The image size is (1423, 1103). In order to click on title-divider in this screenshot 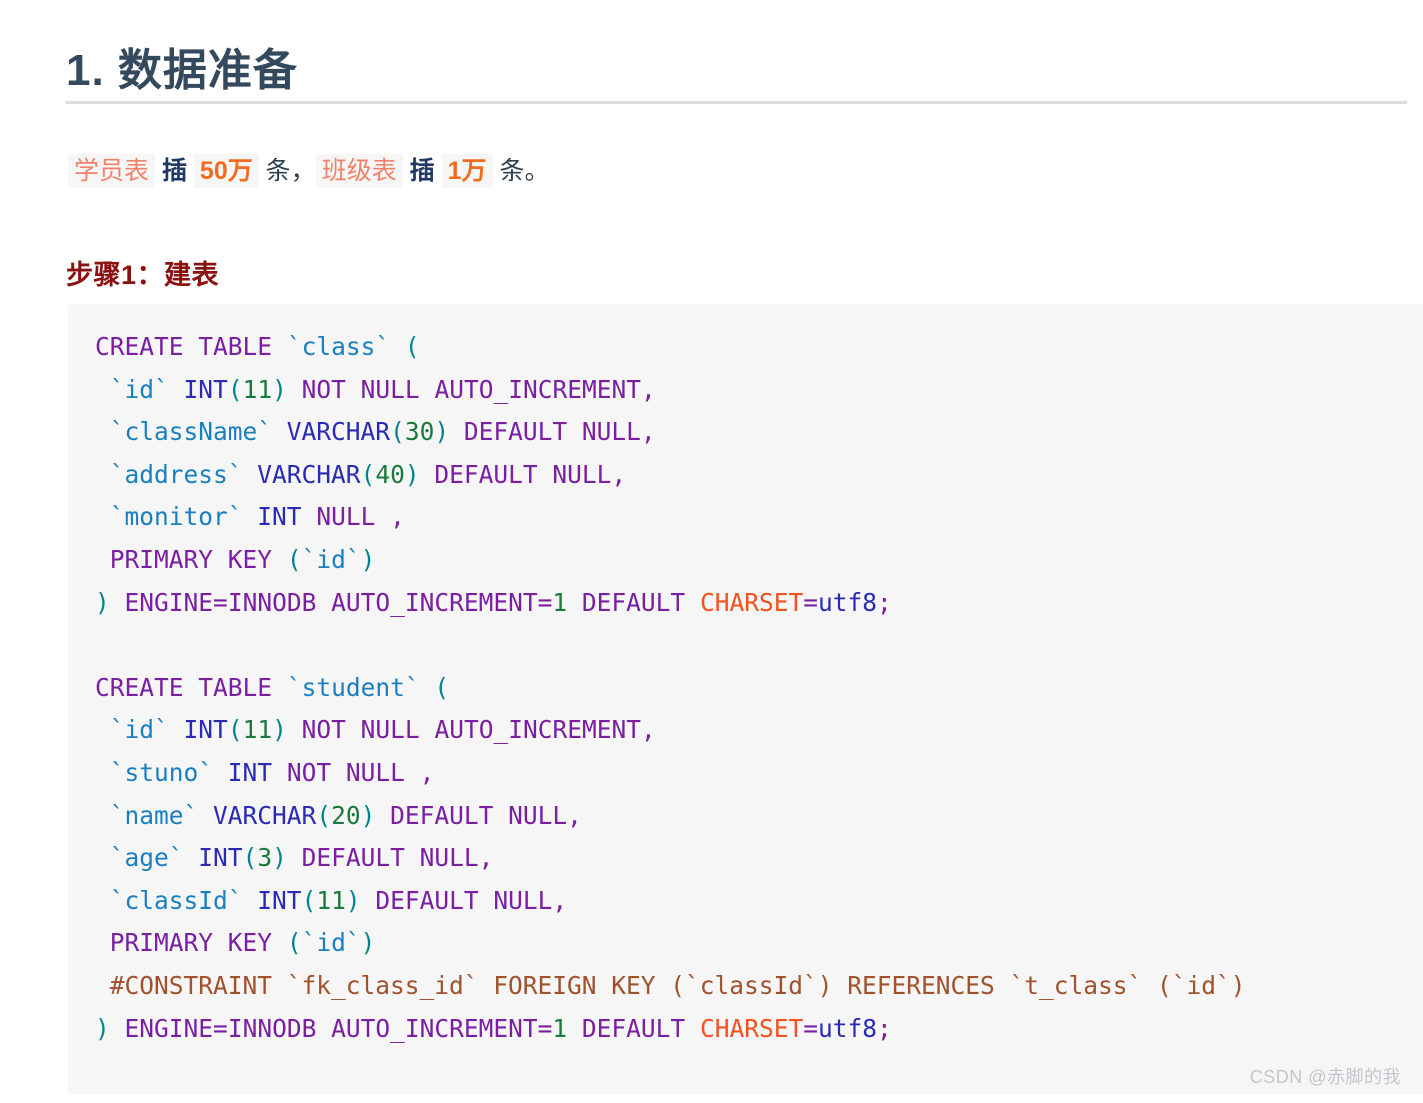, I will do `click(736, 102)`.